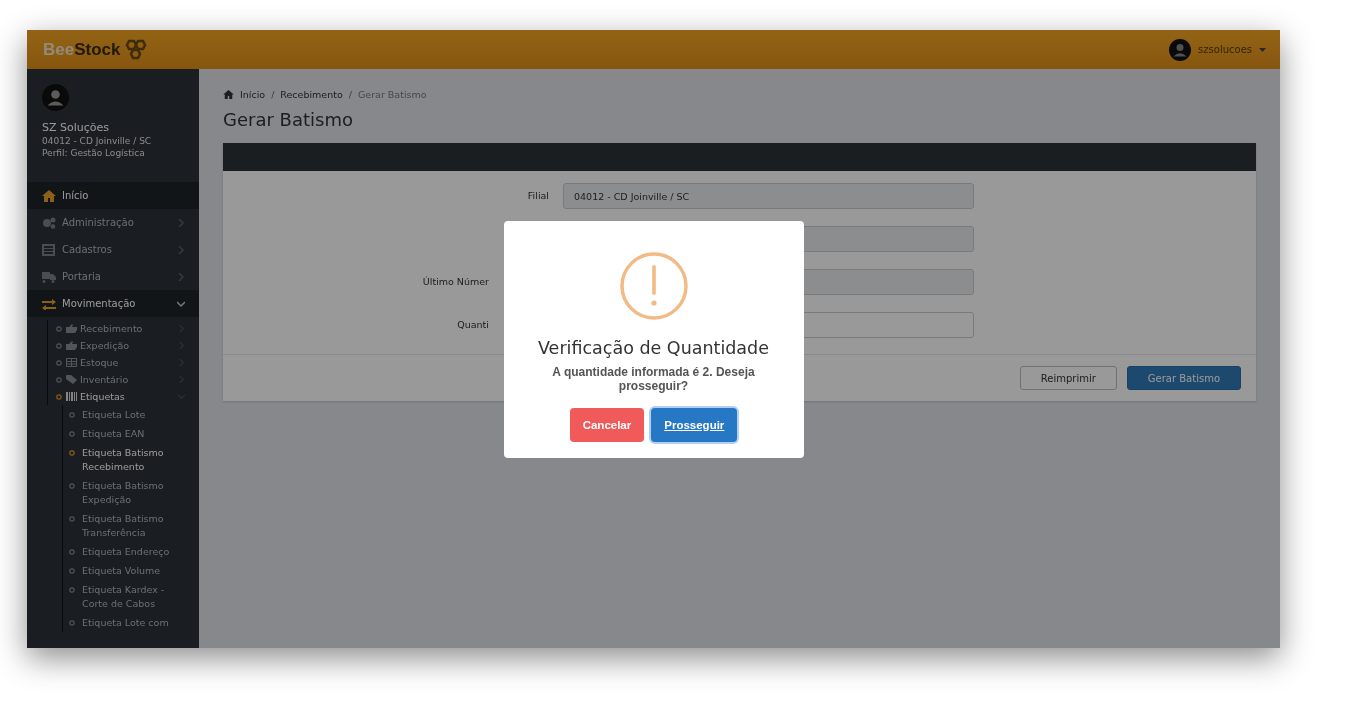 This screenshot has height=719, width=1347. What do you see at coordinates (1068, 378) in the screenshot?
I see `secondary-button: Reimprimir` at bounding box center [1068, 378].